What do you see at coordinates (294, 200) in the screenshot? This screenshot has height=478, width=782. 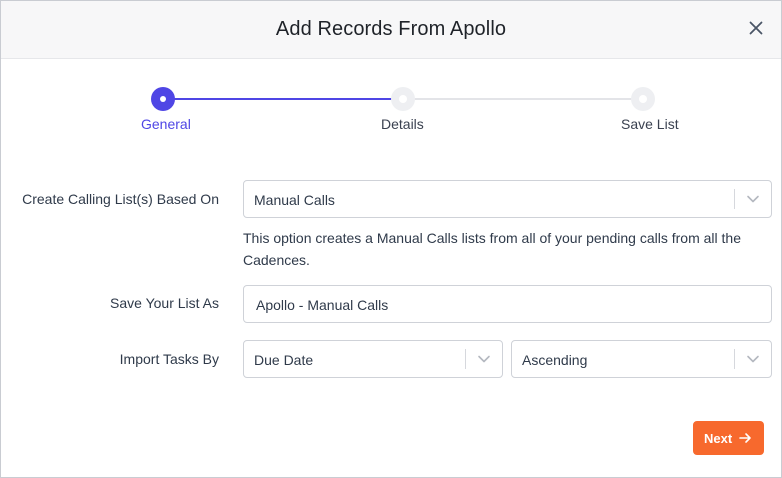 I see `calling-list-selected-value: Manual Calls` at bounding box center [294, 200].